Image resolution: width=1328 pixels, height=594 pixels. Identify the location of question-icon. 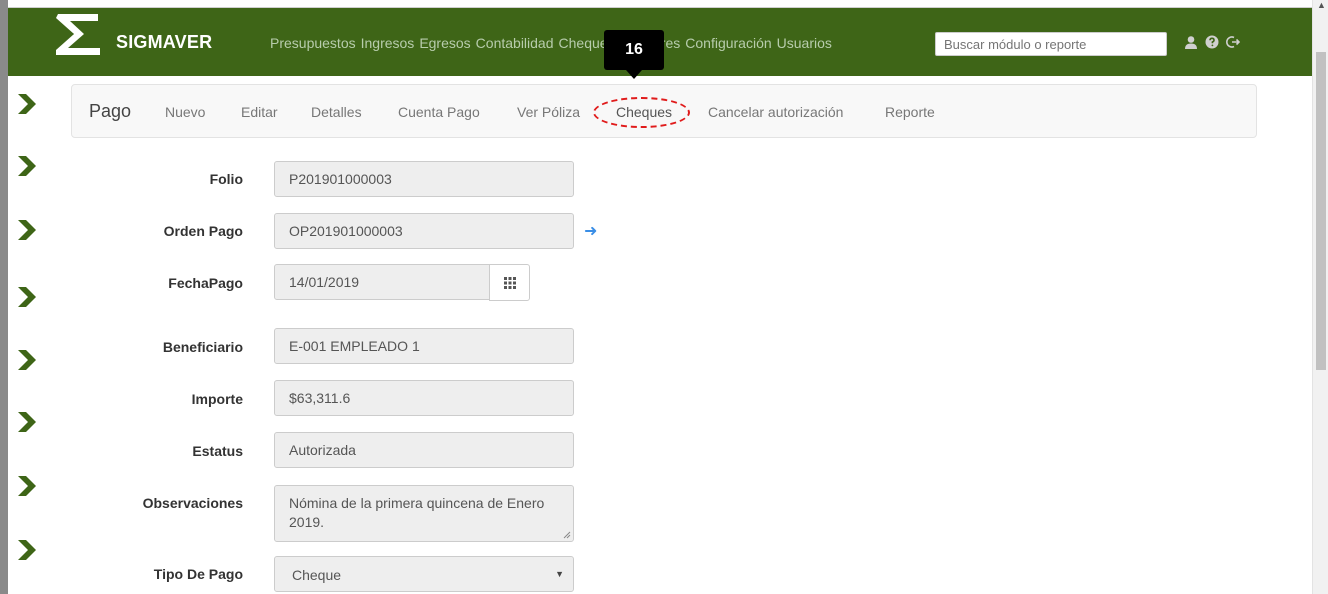
(1212, 42).